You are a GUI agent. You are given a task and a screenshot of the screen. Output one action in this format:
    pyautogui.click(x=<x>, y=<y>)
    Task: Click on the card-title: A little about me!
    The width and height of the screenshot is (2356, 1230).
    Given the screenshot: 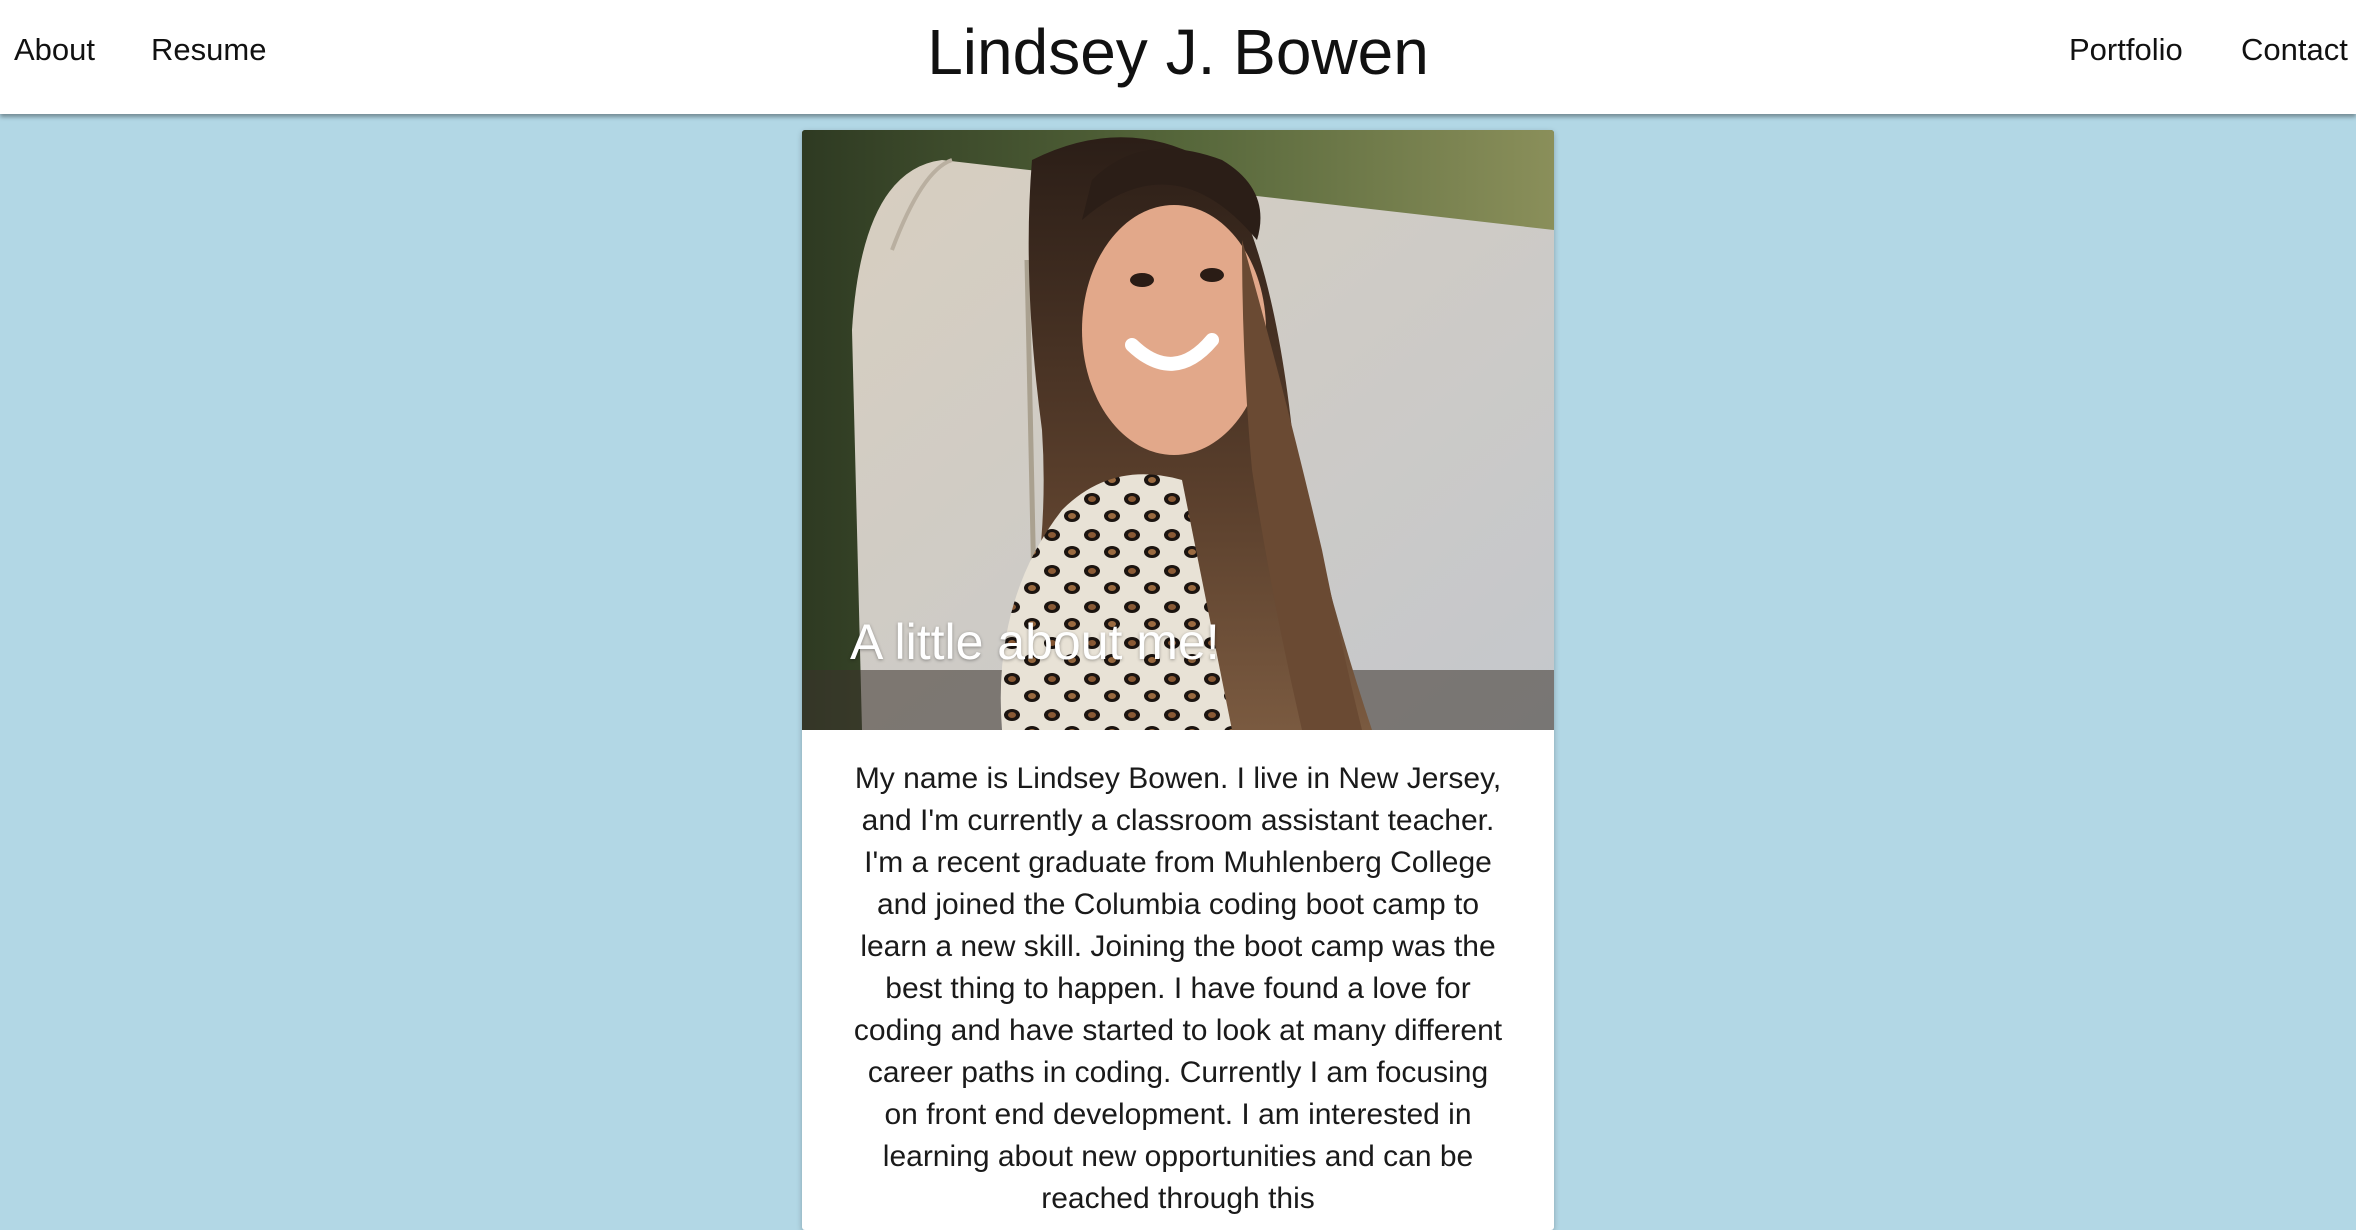 What is the action you would take?
    pyautogui.click(x=1035, y=642)
    